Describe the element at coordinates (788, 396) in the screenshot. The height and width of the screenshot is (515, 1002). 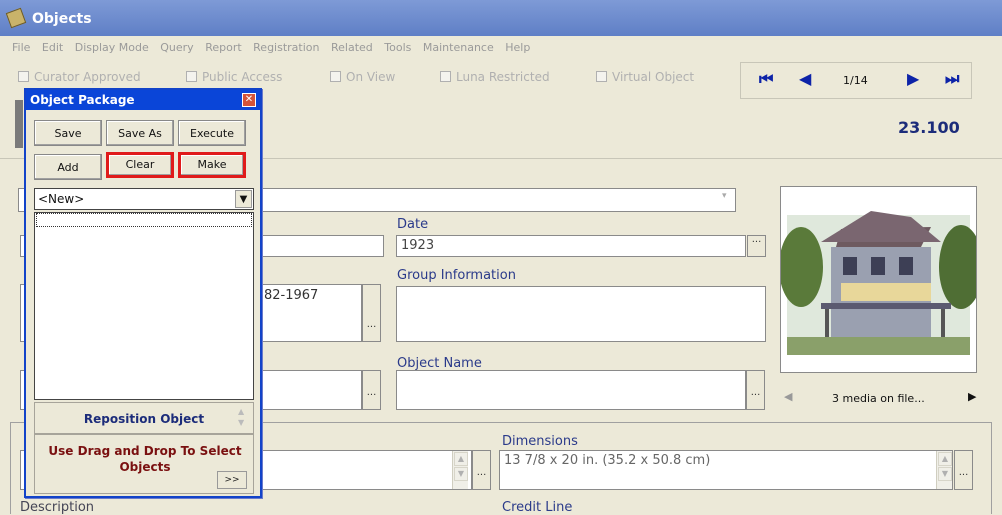
I see `prev-media-icon: ◀` at that location.